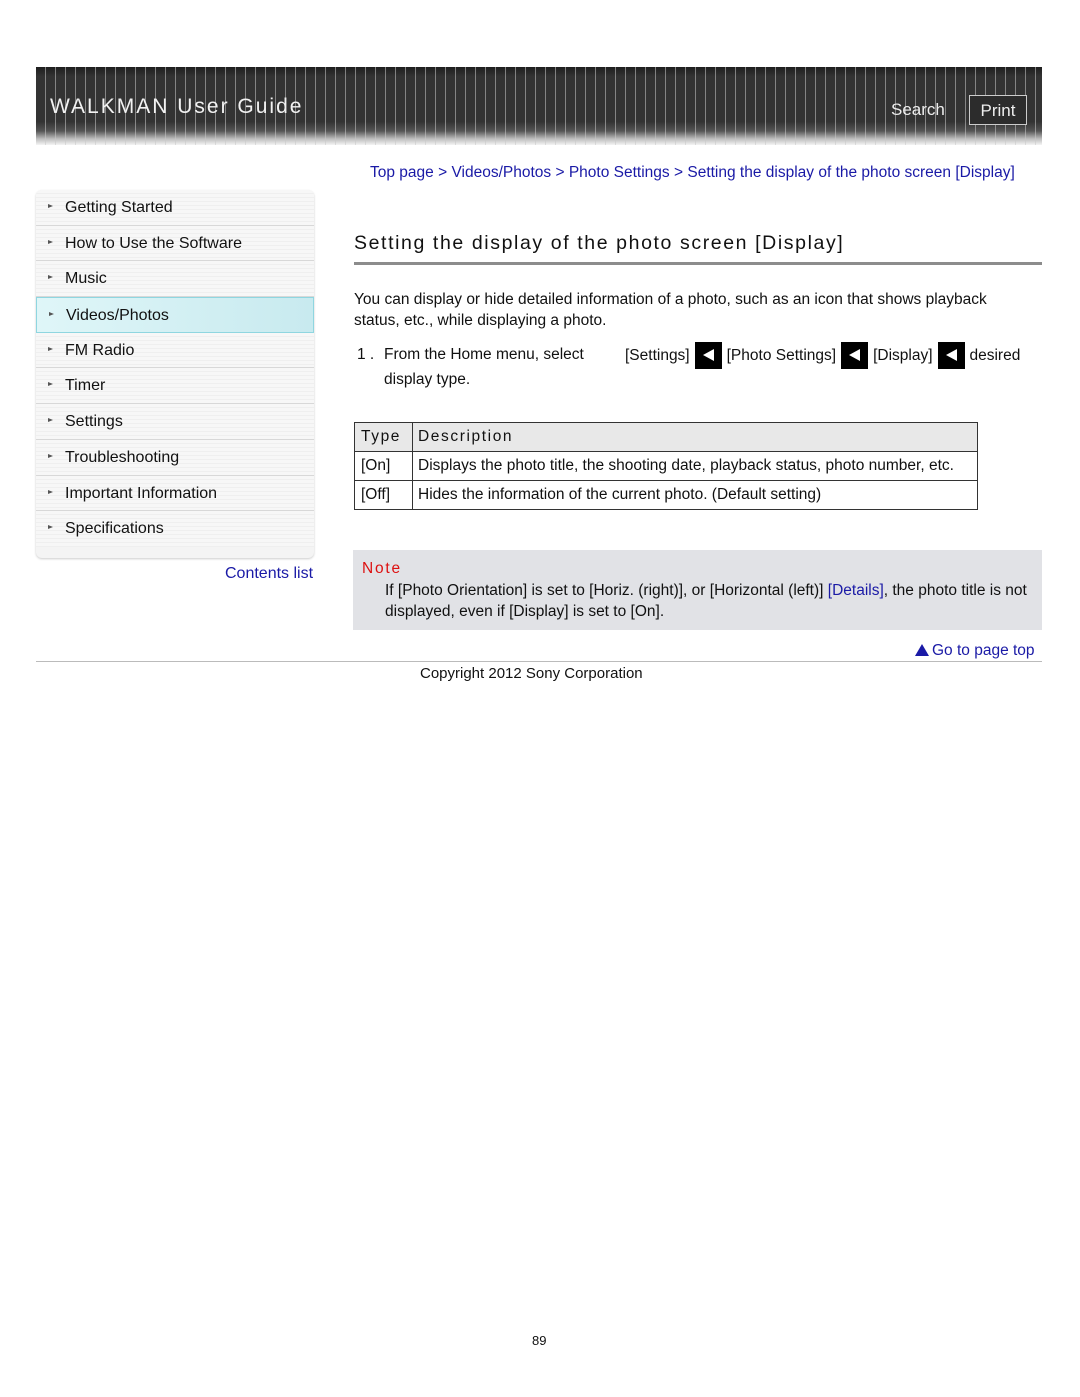 This screenshot has height=1397, width=1080. Describe the element at coordinates (402, 172) in the screenshot. I see `breadcrumb-top-page: Top page` at that location.